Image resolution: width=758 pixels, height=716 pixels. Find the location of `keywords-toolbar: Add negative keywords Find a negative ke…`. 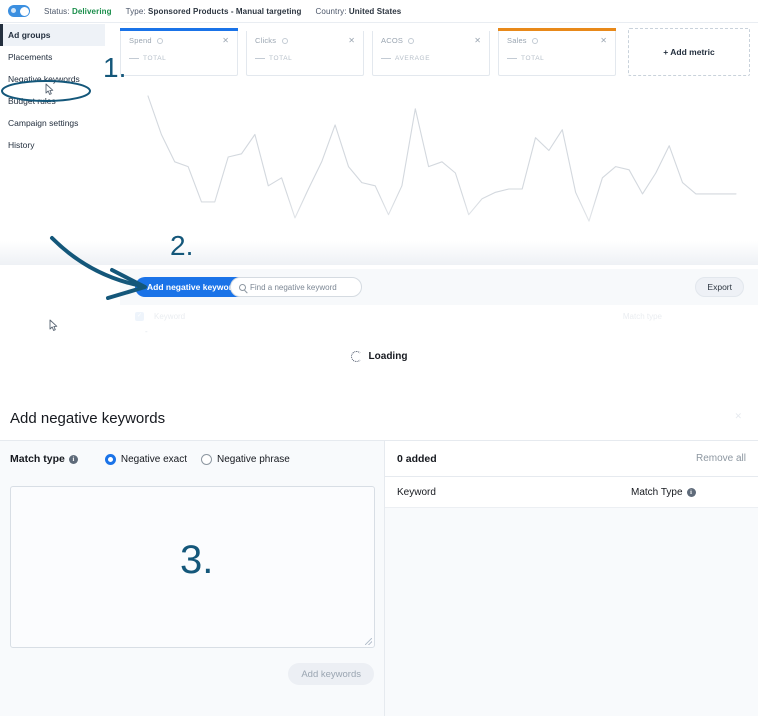

keywords-toolbar: Add negative keywords Find a negative ke… is located at coordinates (439, 287).